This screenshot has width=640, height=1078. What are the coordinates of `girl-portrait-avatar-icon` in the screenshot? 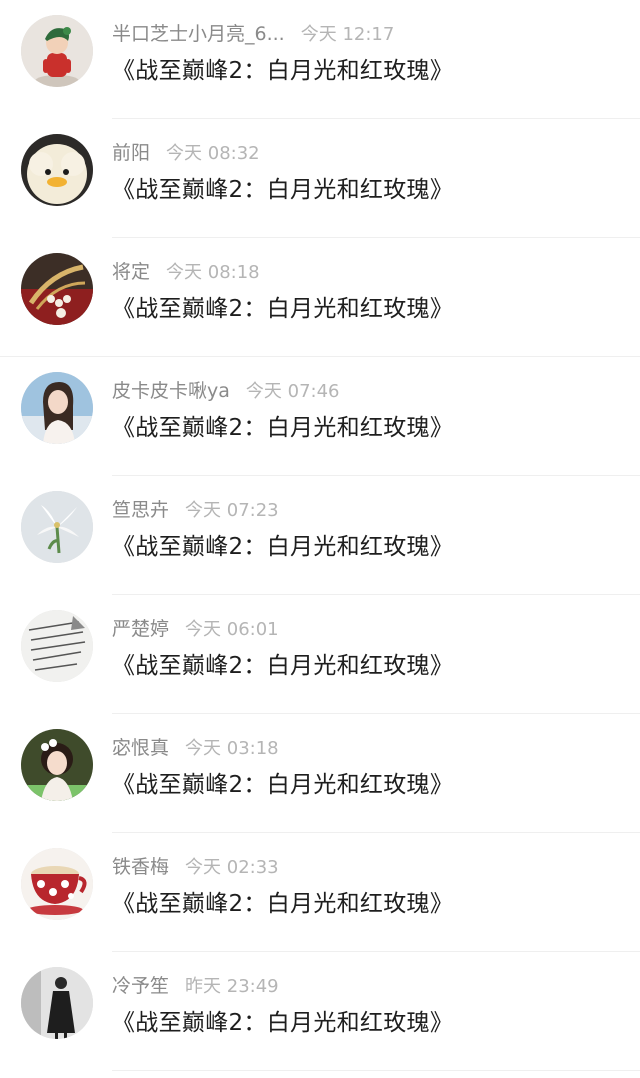 It's located at (57, 408).